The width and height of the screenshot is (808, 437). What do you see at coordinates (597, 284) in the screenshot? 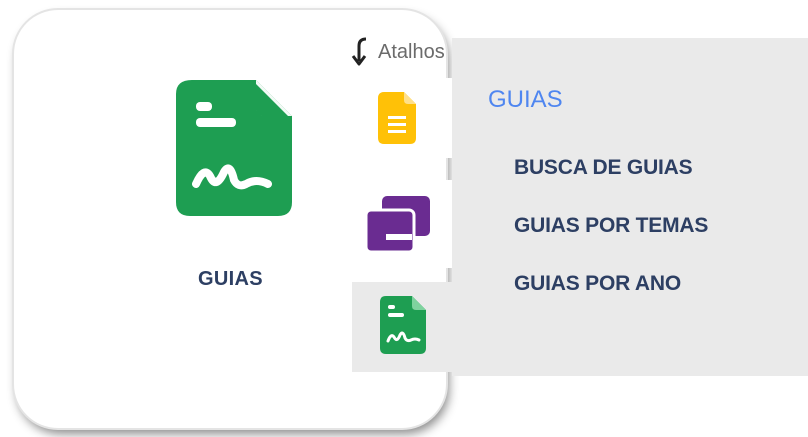
I see `menu-item-guias-por-ano: GUIAS POR ANO` at bounding box center [597, 284].